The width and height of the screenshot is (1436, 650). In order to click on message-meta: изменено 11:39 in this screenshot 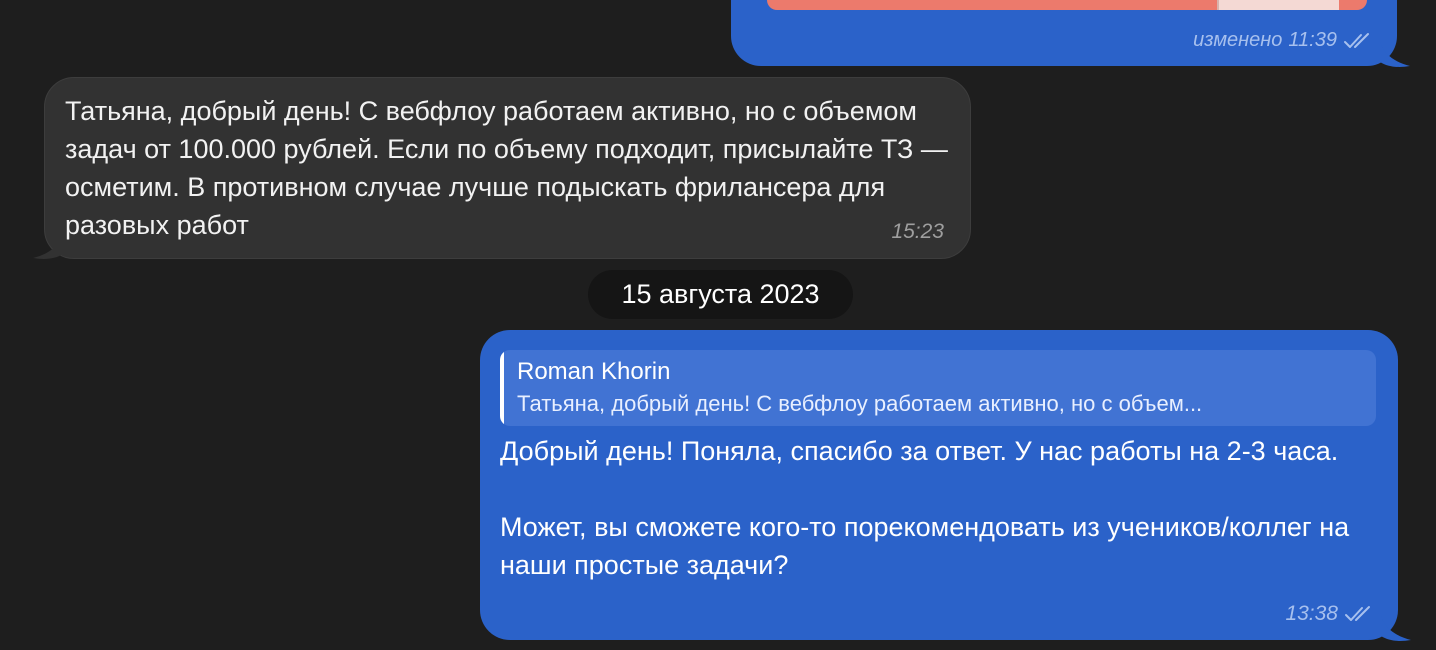, I will do `click(1283, 40)`.